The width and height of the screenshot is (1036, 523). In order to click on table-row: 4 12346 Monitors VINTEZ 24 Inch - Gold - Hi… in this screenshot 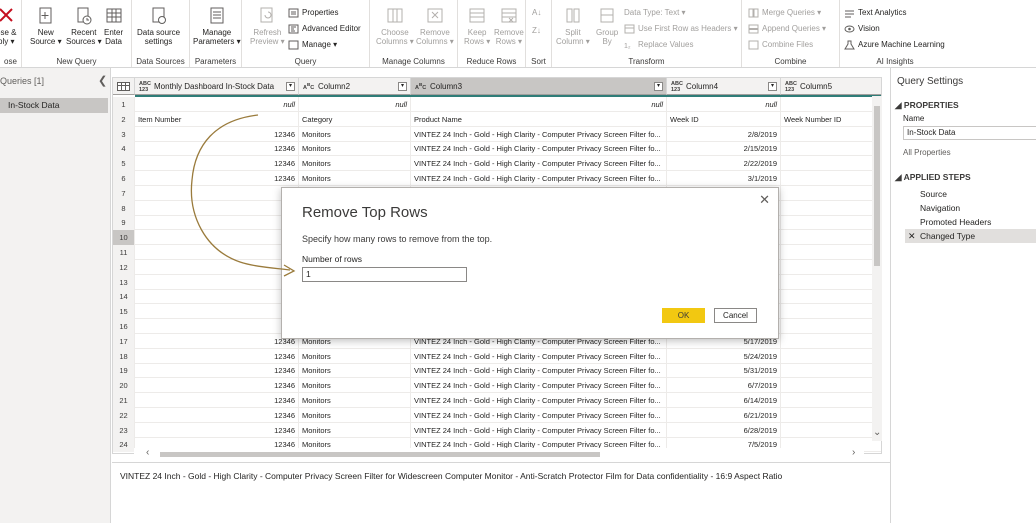, I will do `click(497, 149)`.